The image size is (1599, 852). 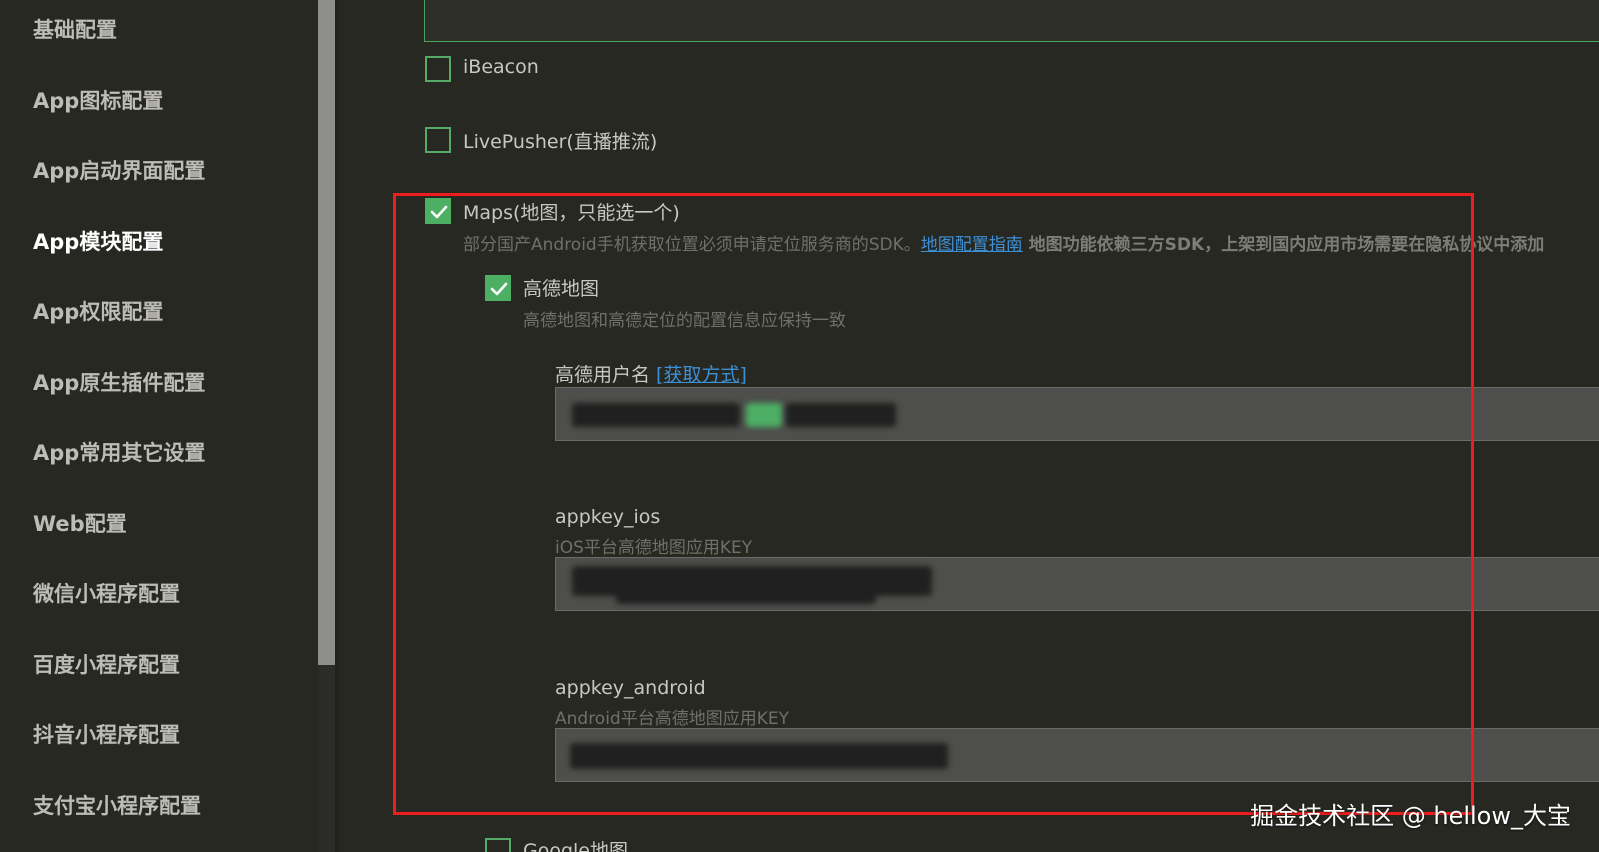 What do you see at coordinates (98, 311) in the screenshot?
I see `sidebar-item-app-permission-config: App权限配置` at bounding box center [98, 311].